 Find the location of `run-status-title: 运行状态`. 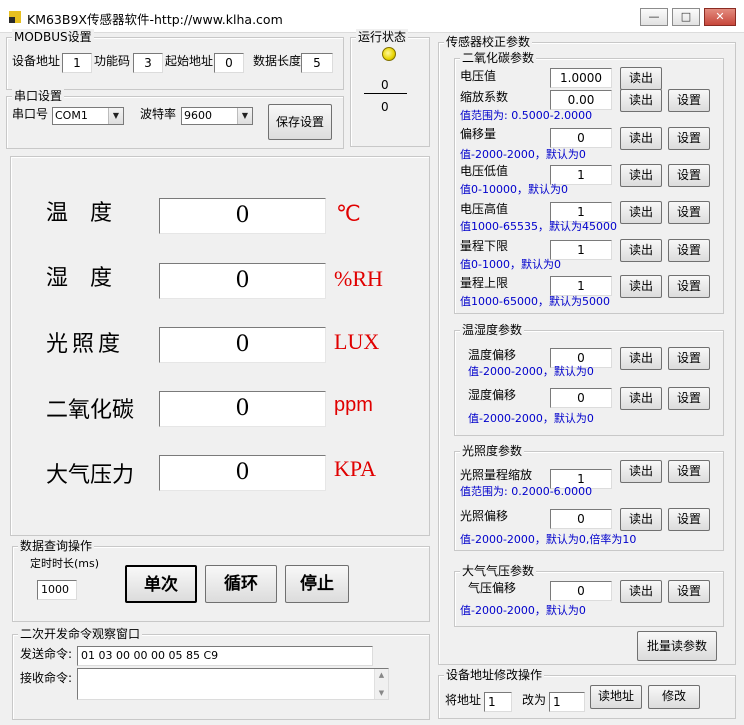

run-status-title: 运行状态 is located at coordinates (382, 37).